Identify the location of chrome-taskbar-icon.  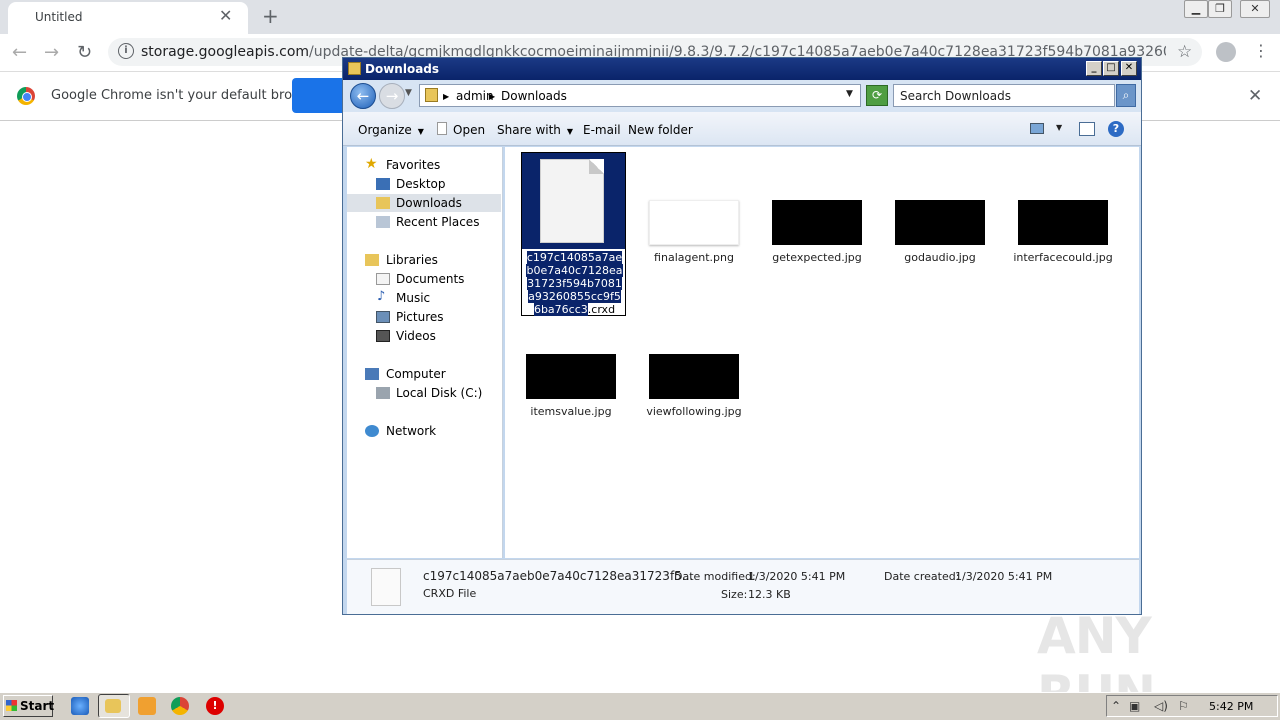
(180, 706).